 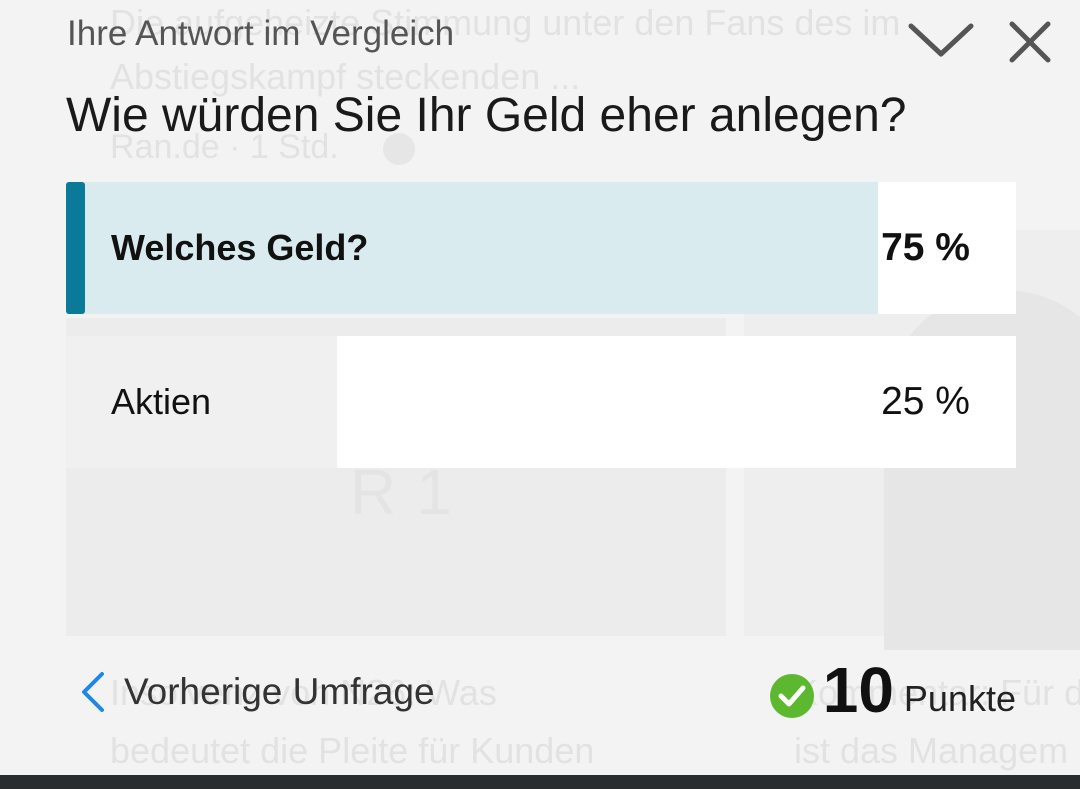 I want to click on chevron-down-icon, so click(x=941, y=40).